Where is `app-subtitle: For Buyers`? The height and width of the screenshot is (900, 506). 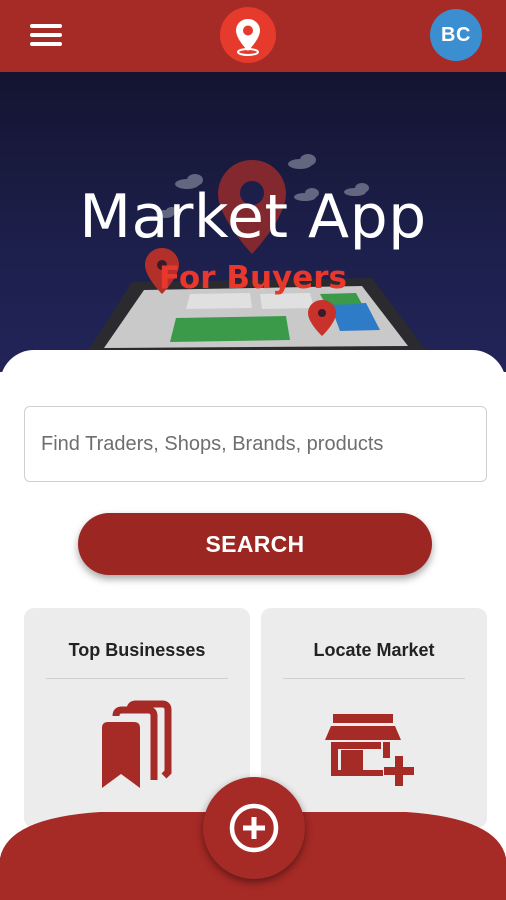
app-subtitle: For Buyers is located at coordinates (253, 278).